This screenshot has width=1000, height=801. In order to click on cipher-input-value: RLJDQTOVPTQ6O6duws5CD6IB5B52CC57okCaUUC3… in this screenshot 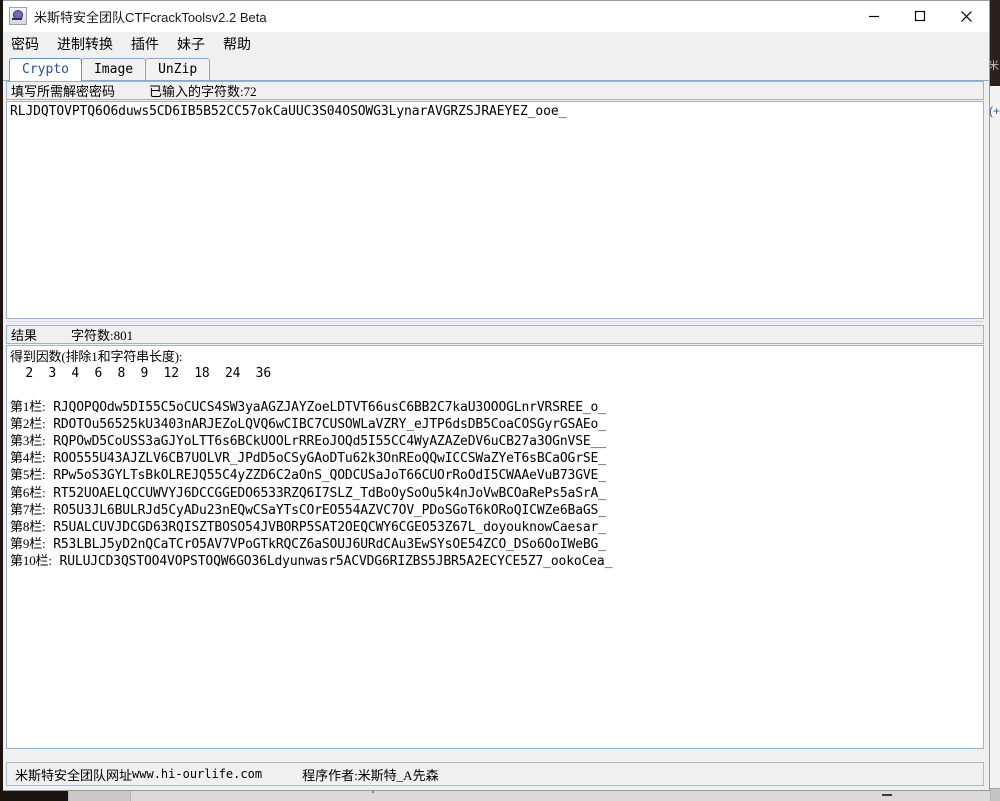, I will do `click(495, 112)`.